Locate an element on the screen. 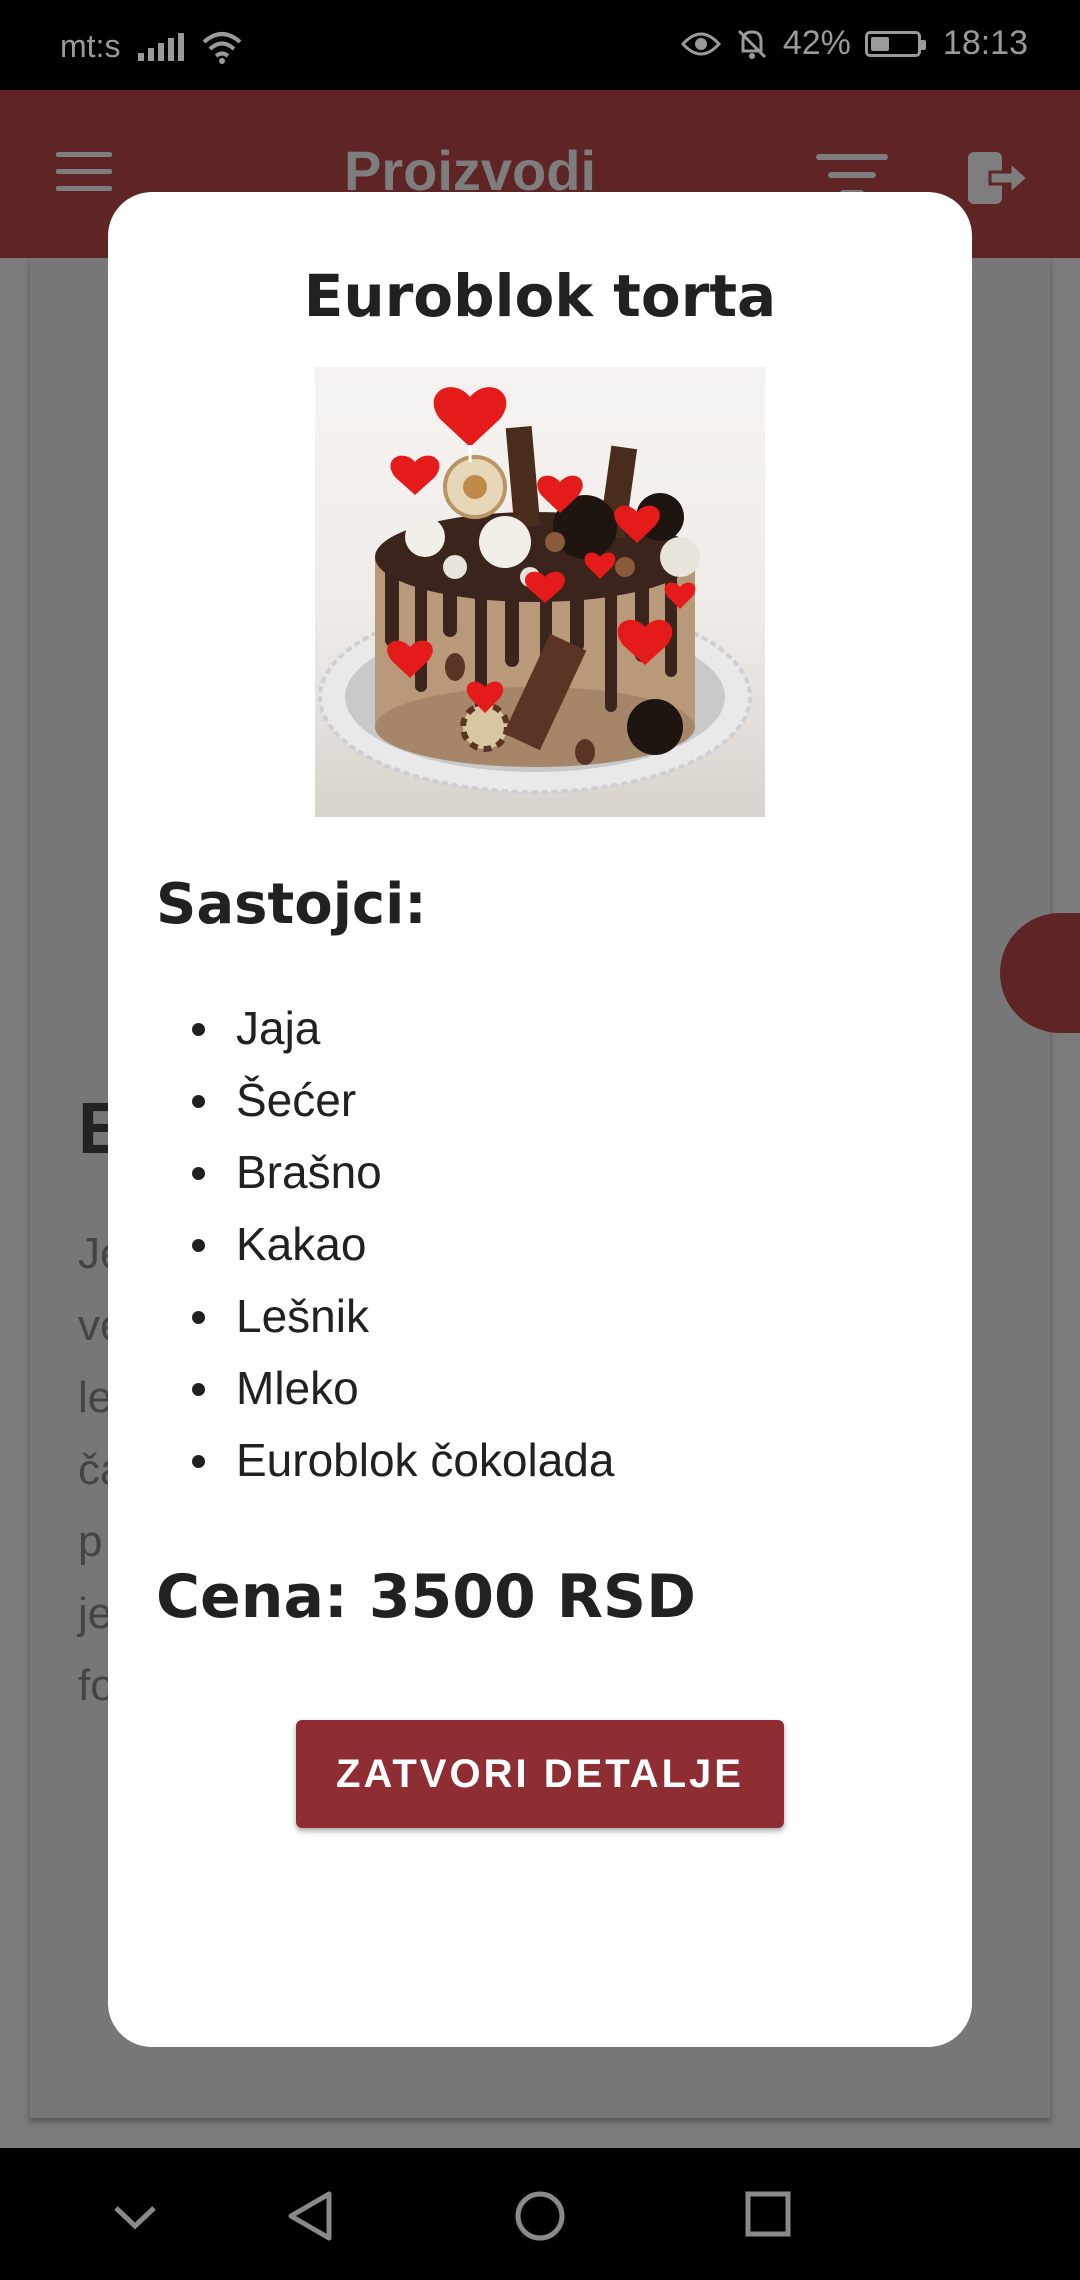  close-details-button: ZATVORI DETALJE is located at coordinates (540, 1774).